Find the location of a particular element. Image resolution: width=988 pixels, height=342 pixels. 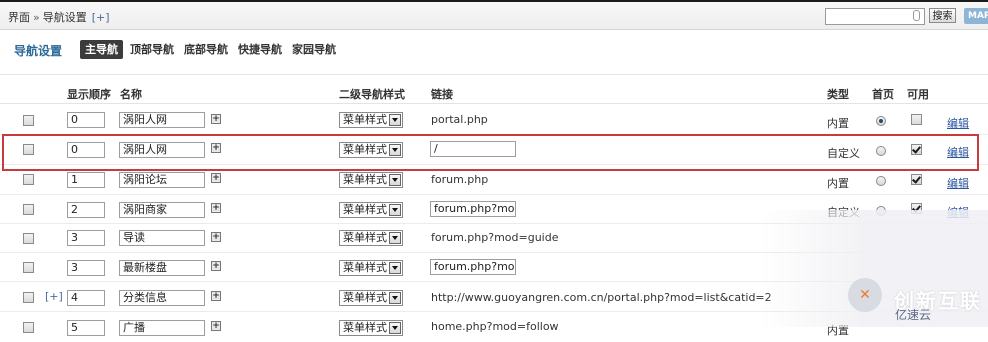

column-header-type: 类型 is located at coordinates (838, 94).